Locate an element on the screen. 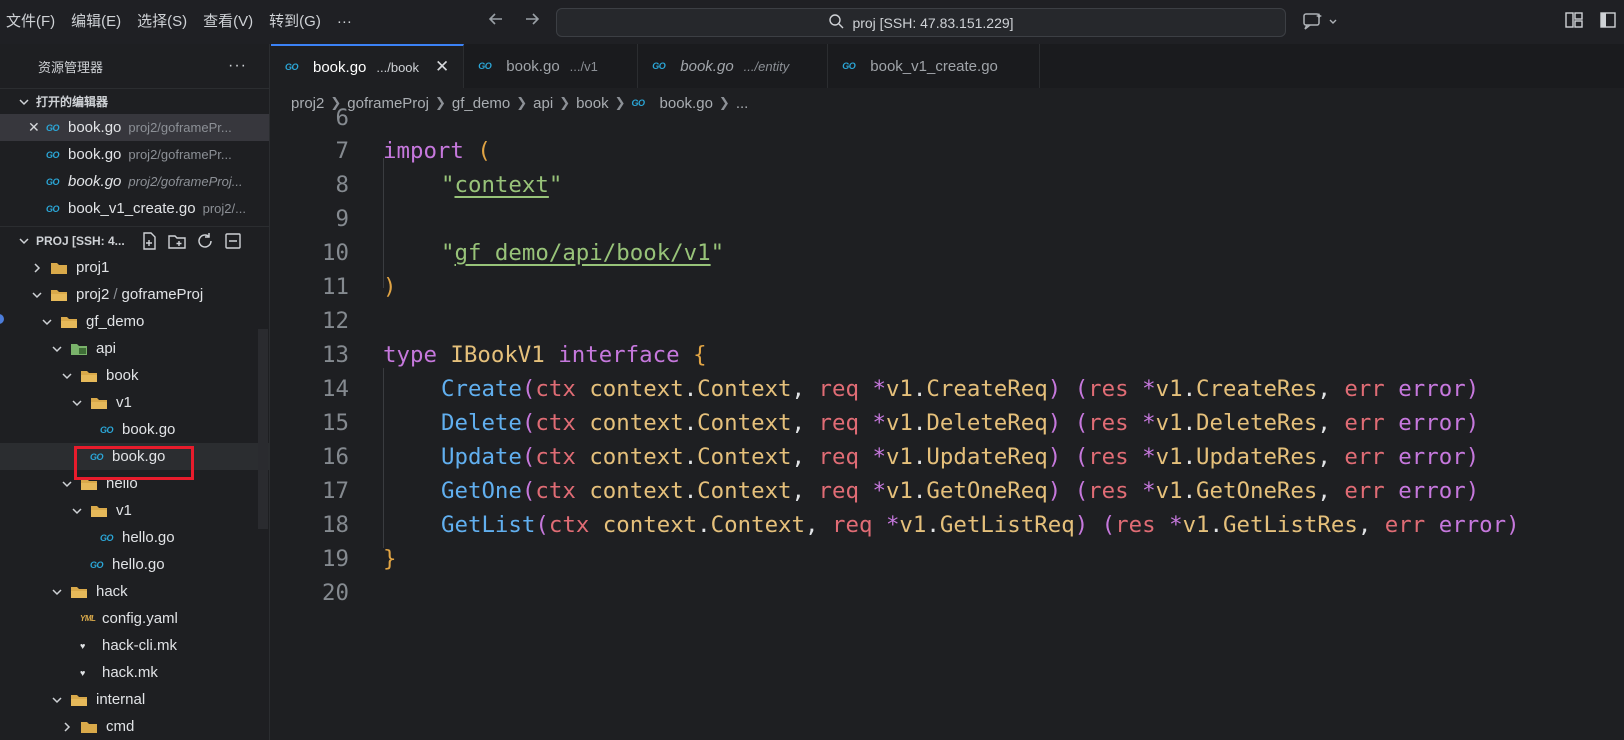 This screenshot has width=1624, height=740. tree-label: cmd is located at coordinates (120, 726).